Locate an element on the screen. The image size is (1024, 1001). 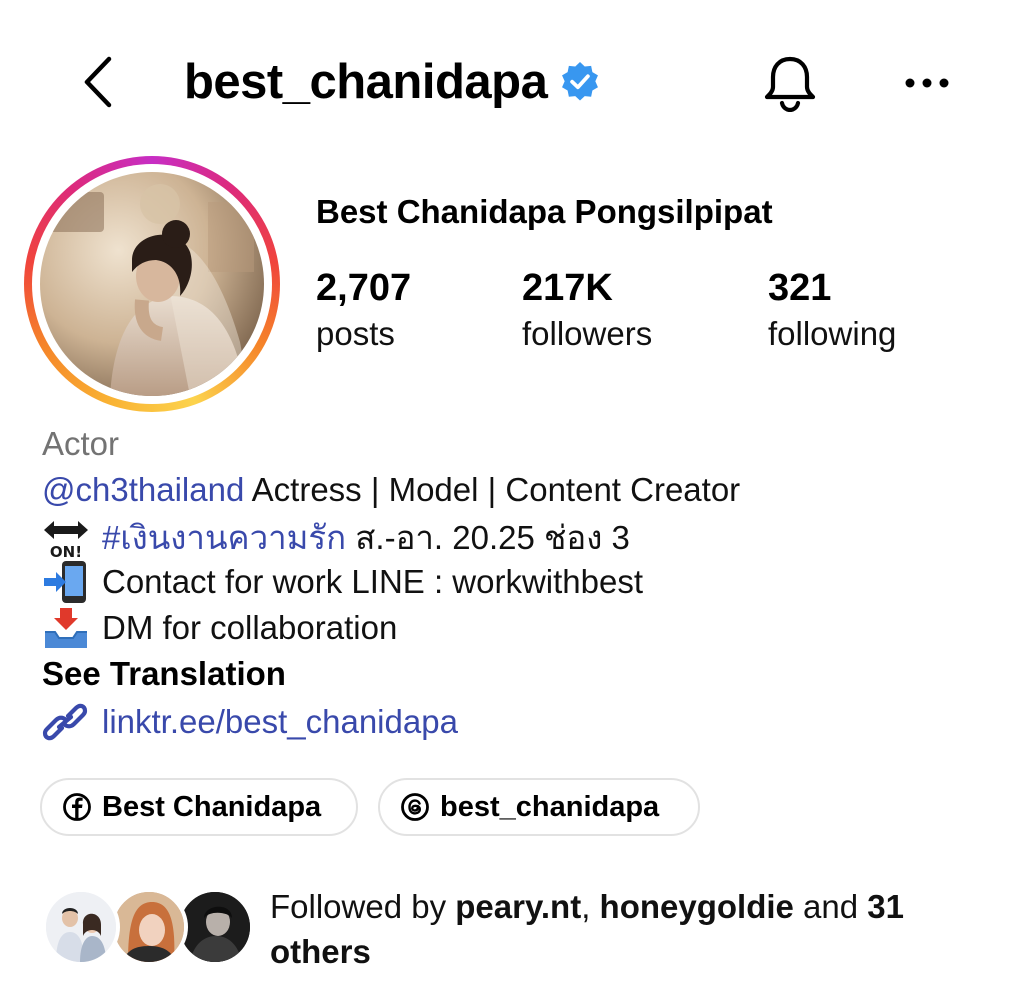
threads-profile-pill: best_chanidapa is located at coordinates (539, 807).